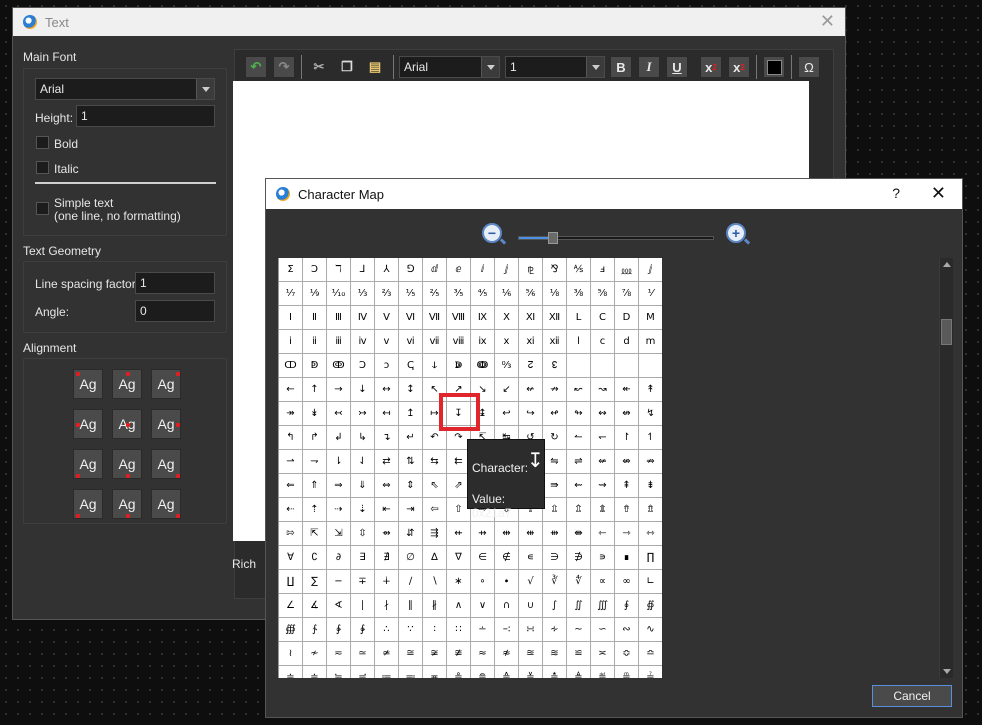  Describe the element at coordinates (363, 582) in the screenshot. I see `character-cell: ∓` at that location.